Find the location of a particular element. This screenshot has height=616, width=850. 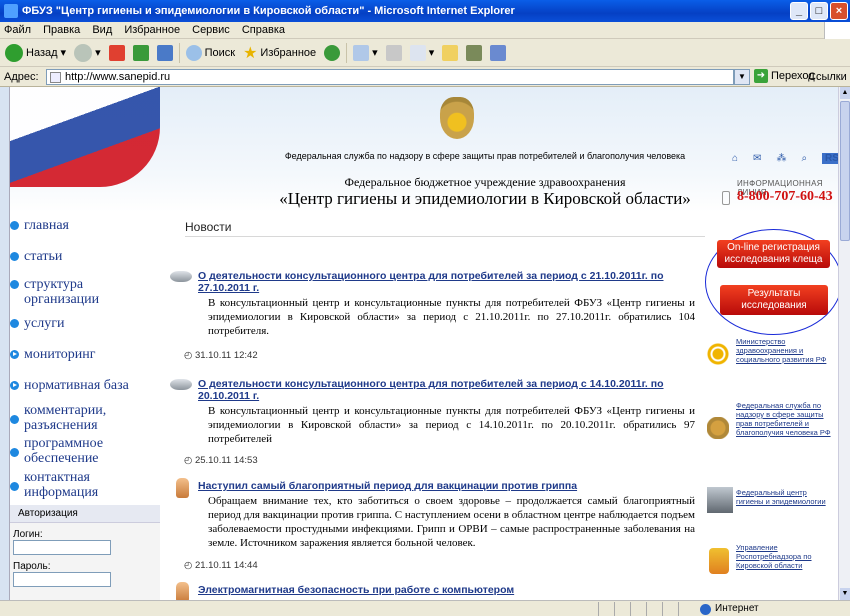

scroll-thumb is located at coordinates (845, 171).